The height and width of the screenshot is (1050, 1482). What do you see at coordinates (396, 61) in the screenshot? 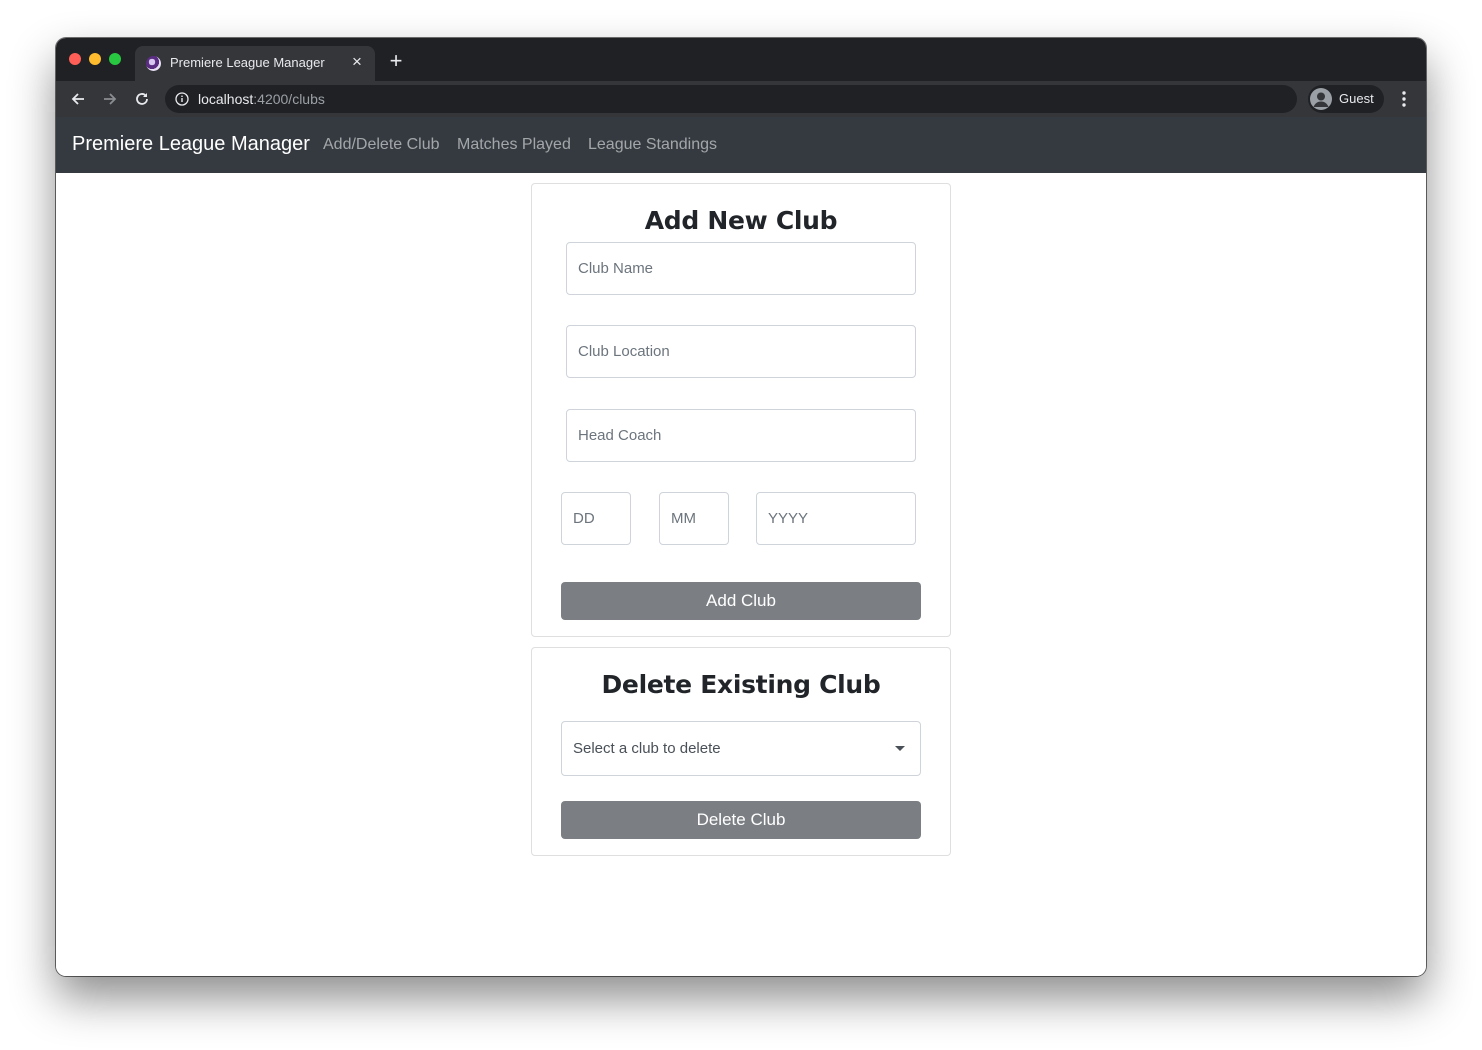
I see `new-tab-button: +` at bounding box center [396, 61].